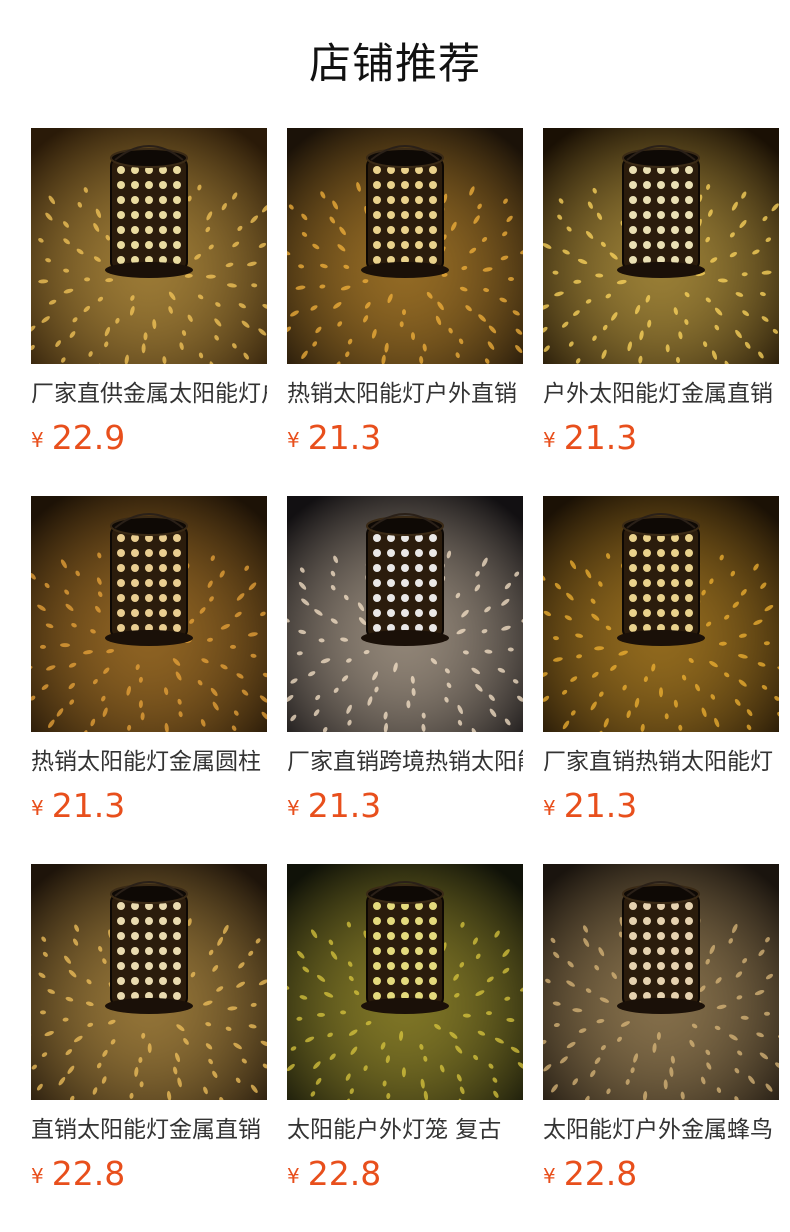 Image resolution: width=790 pixels, height=1232 pixels. Describe the element at coordinates (661, 394) in the screenshot. I see `product-name: 户外太阳能灯金属直销` at that location.